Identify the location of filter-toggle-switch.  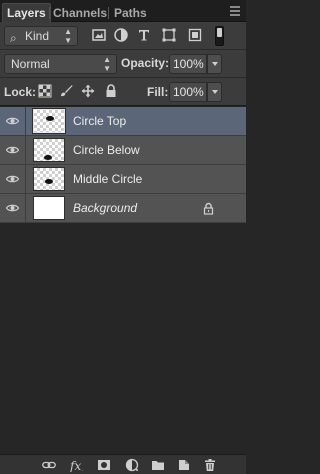
(219, 36).